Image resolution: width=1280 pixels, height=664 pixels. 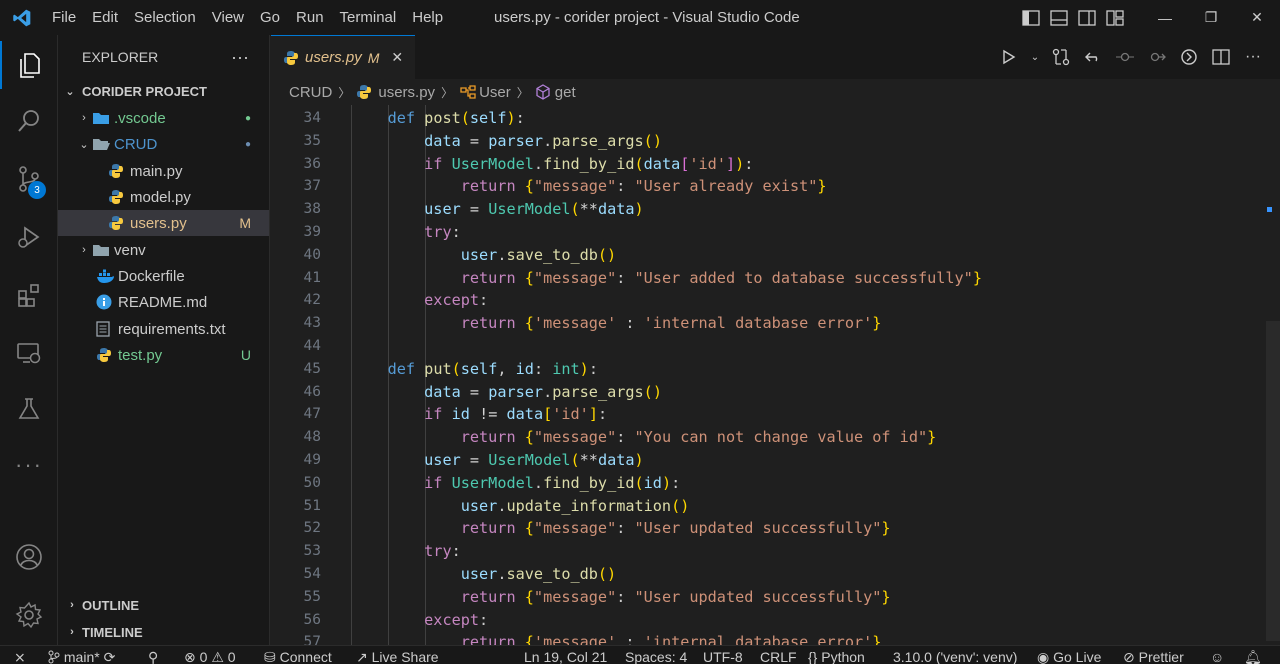 I want to click on tree-item-requirements: requirements.txt, so click(x=163, y=329).